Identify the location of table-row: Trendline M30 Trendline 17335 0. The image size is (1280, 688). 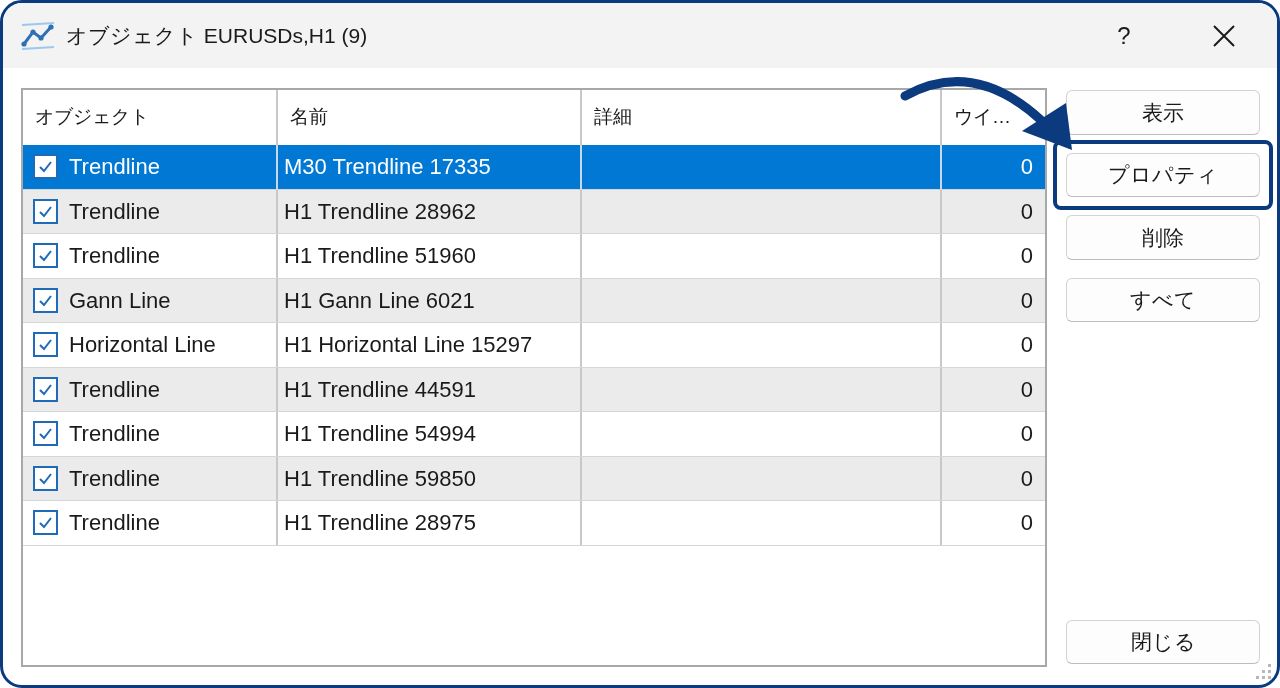
(534, 167).